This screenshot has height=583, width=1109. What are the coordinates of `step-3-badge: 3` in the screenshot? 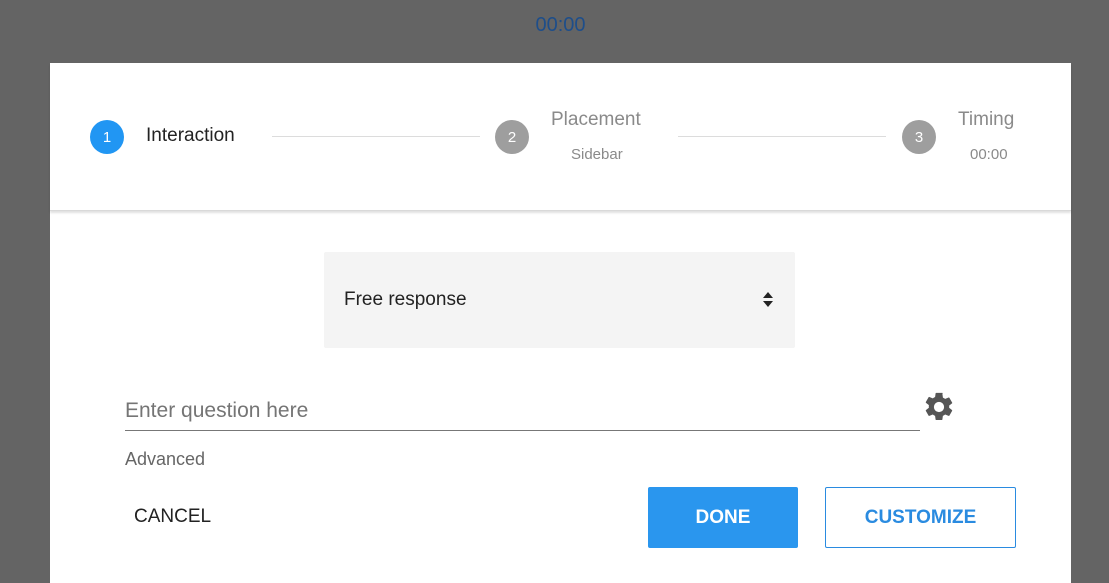 It's located at (919, 137).